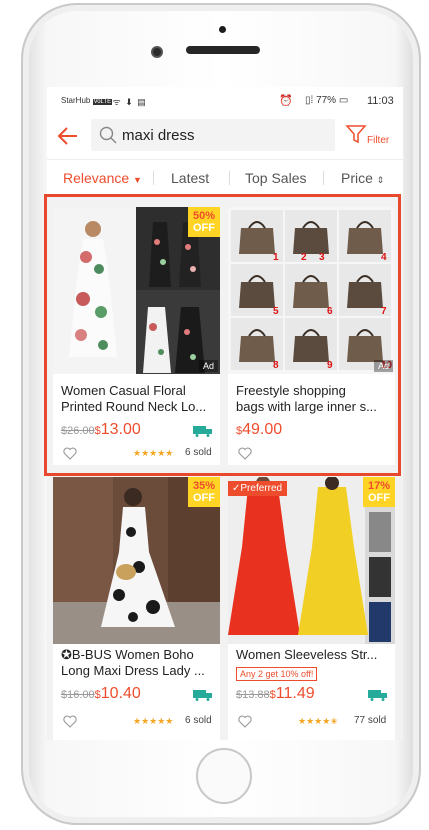 The image size is (429, 830). Describe the element at coordinates (153, 721) in the screenshot. I see `rating-stars: ★★★★★` at that location.